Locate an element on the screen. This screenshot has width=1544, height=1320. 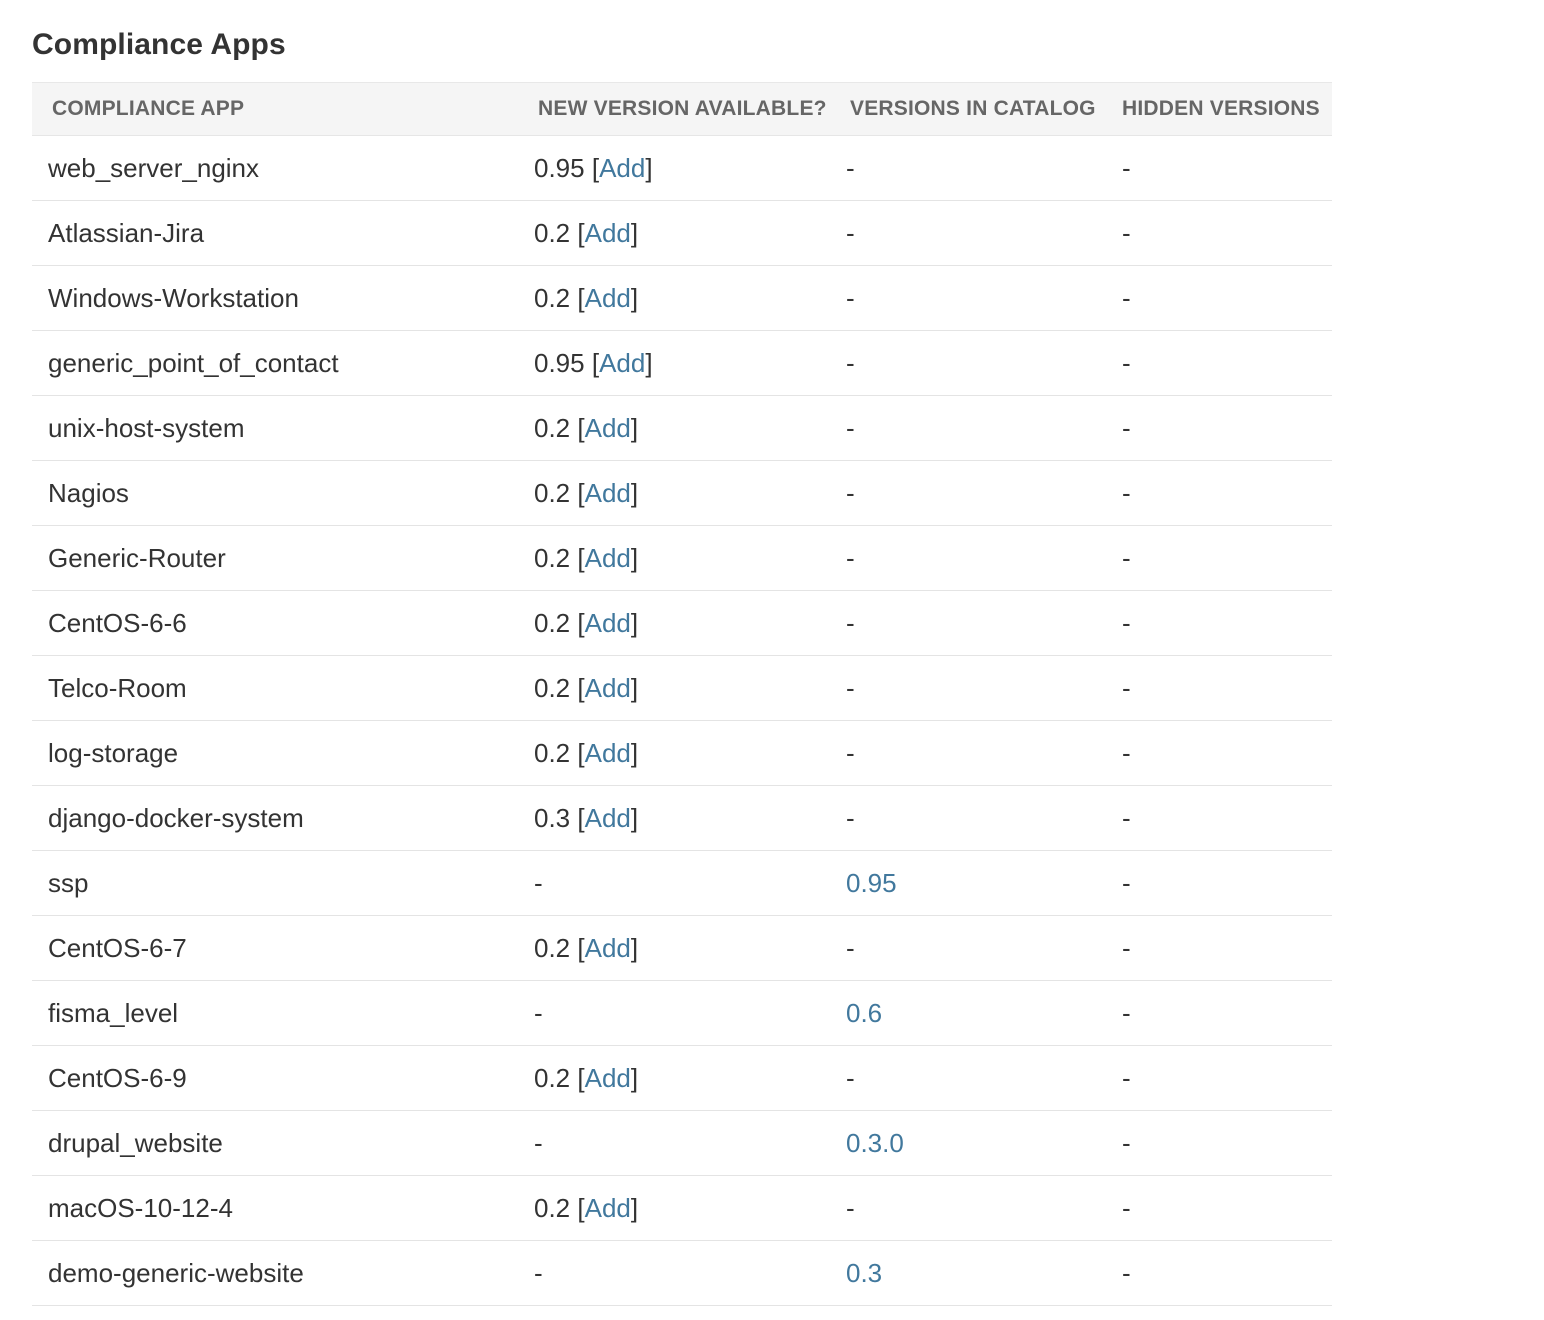
catalog-version-cell: 0.3 is located at coordinates (970, 1273).